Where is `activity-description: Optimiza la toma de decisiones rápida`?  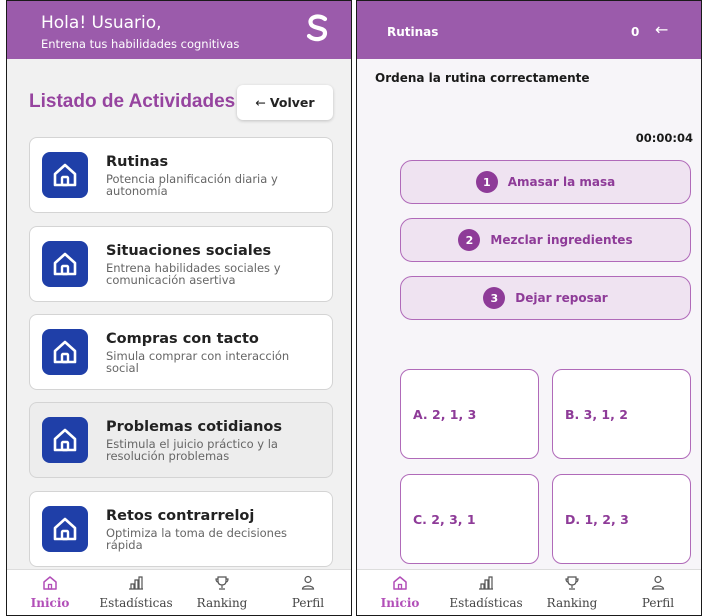
activity-description: Optimiza la toma de decisiones rápida is located at coordinates (197, 539).